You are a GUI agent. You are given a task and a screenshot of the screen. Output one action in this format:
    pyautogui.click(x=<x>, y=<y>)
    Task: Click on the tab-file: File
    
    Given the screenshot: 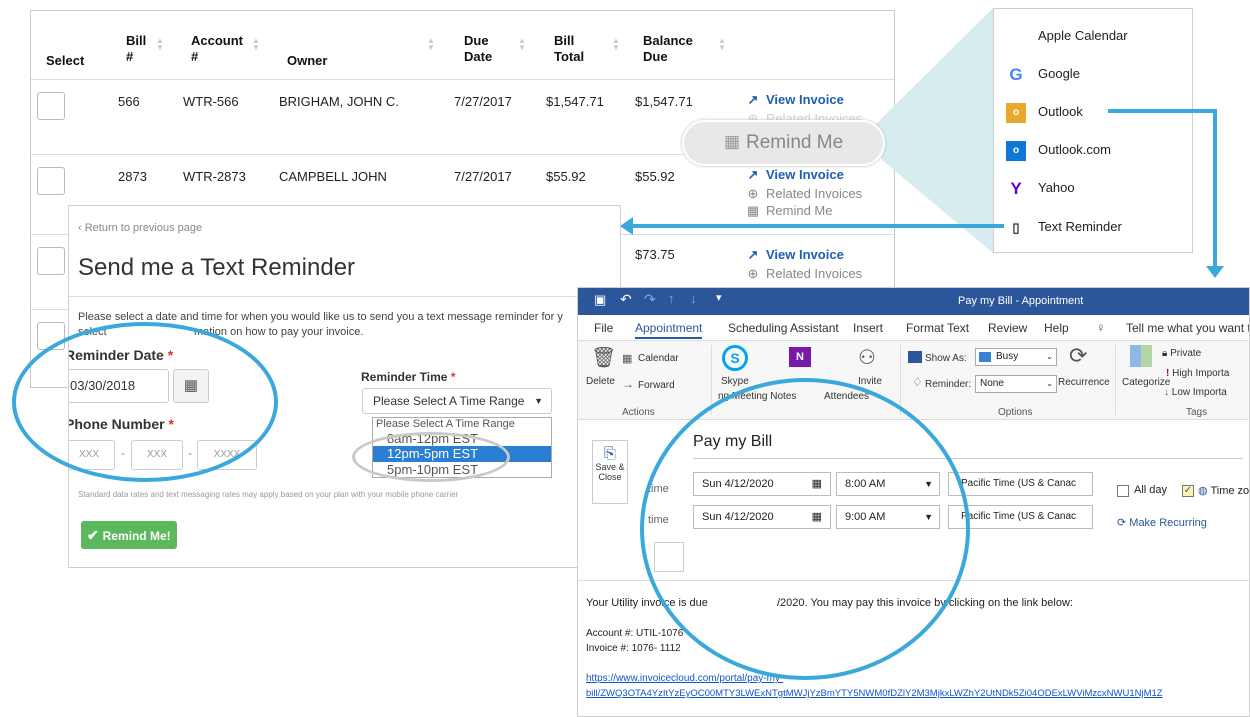 What is the action you would take?
    pyautogui.click(x=603, y=328)
    